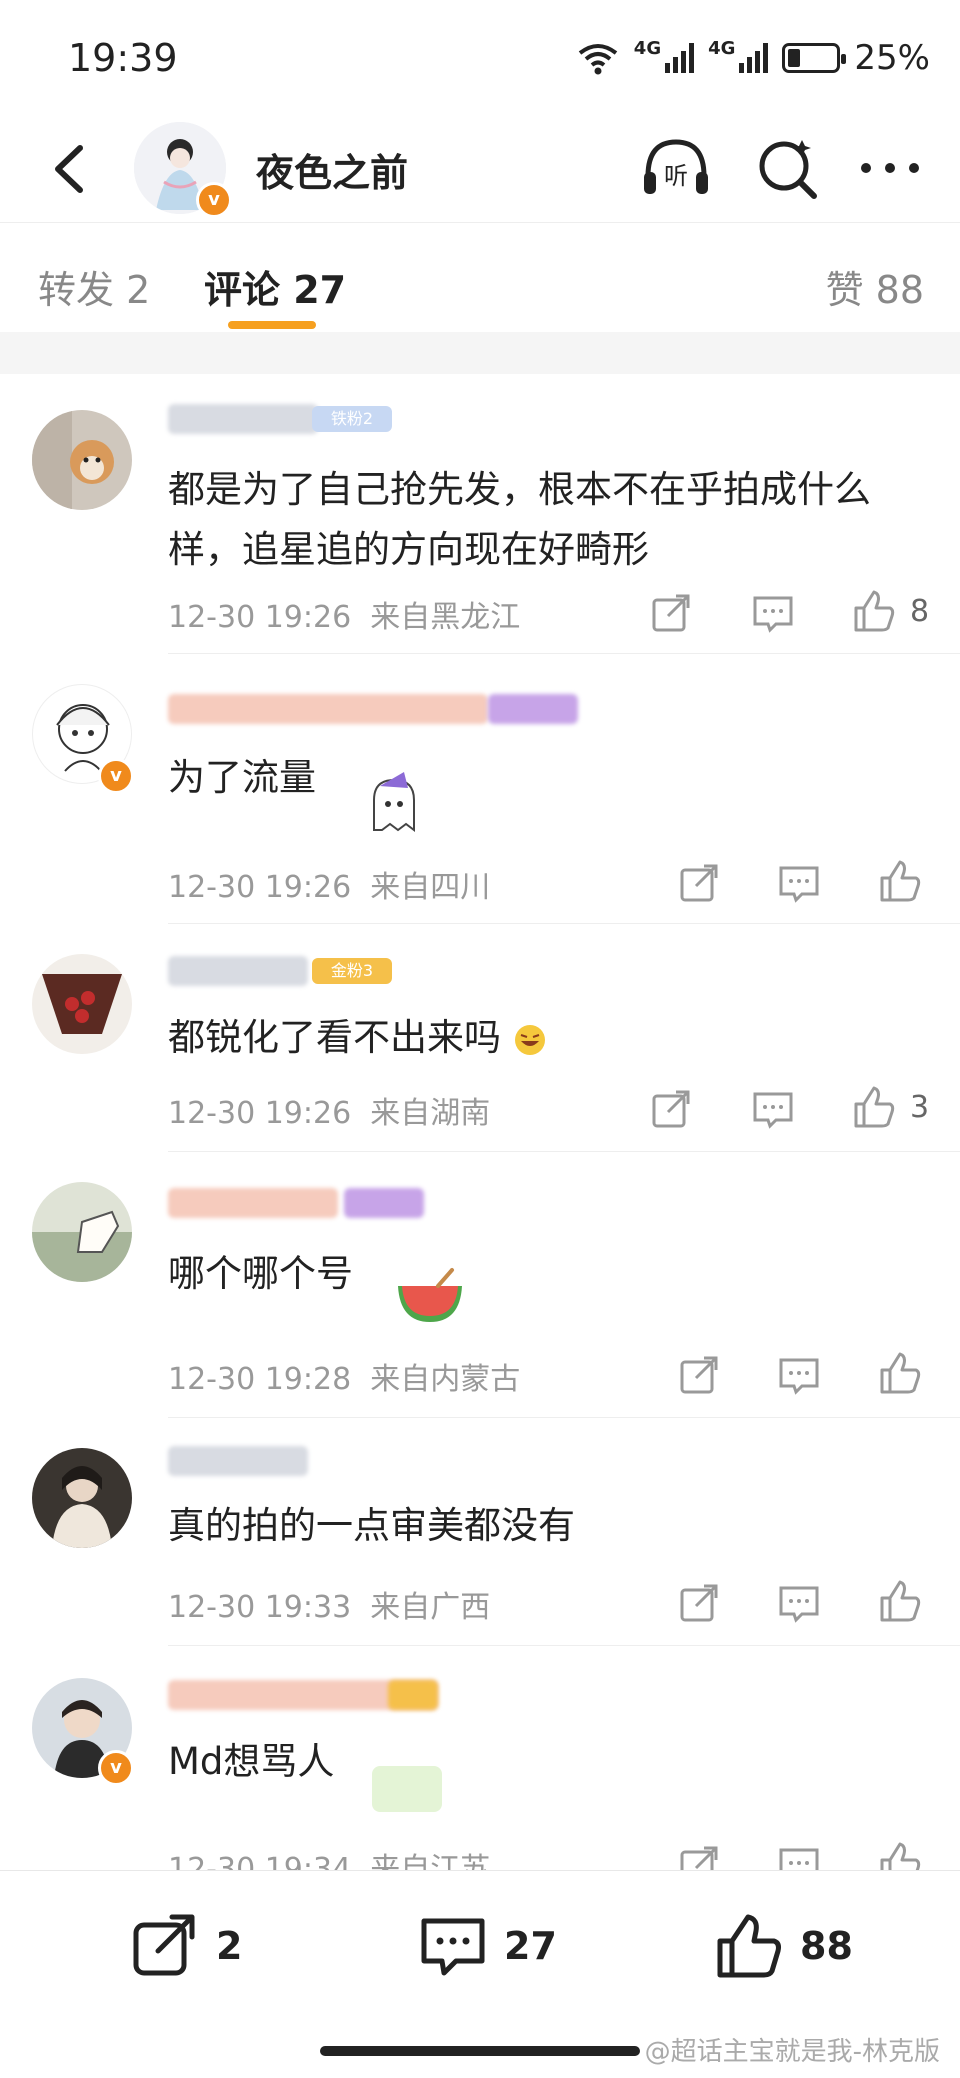  What do you see at coordinates (480, 1285) in the screenshot?
I see `comment-item: 哪个哪个号 12-30 19:28 来自内蒙古` at bounding box center [480, 1285].